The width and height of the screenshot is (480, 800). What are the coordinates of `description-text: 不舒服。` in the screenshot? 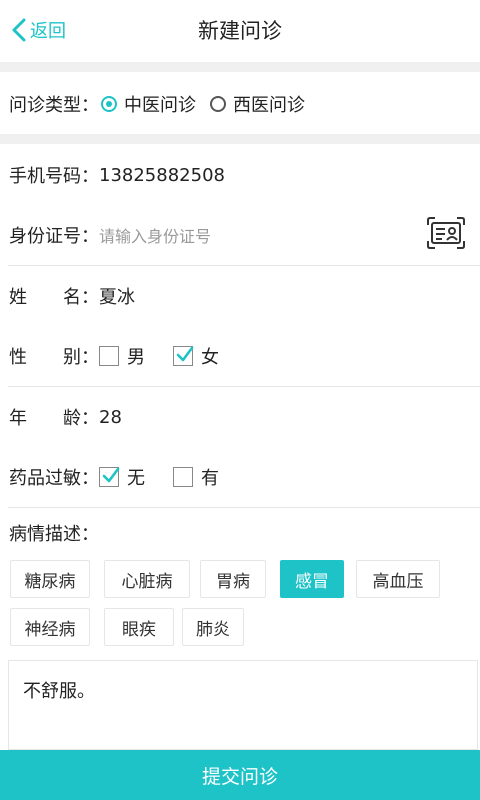 It's located at (59, 691).